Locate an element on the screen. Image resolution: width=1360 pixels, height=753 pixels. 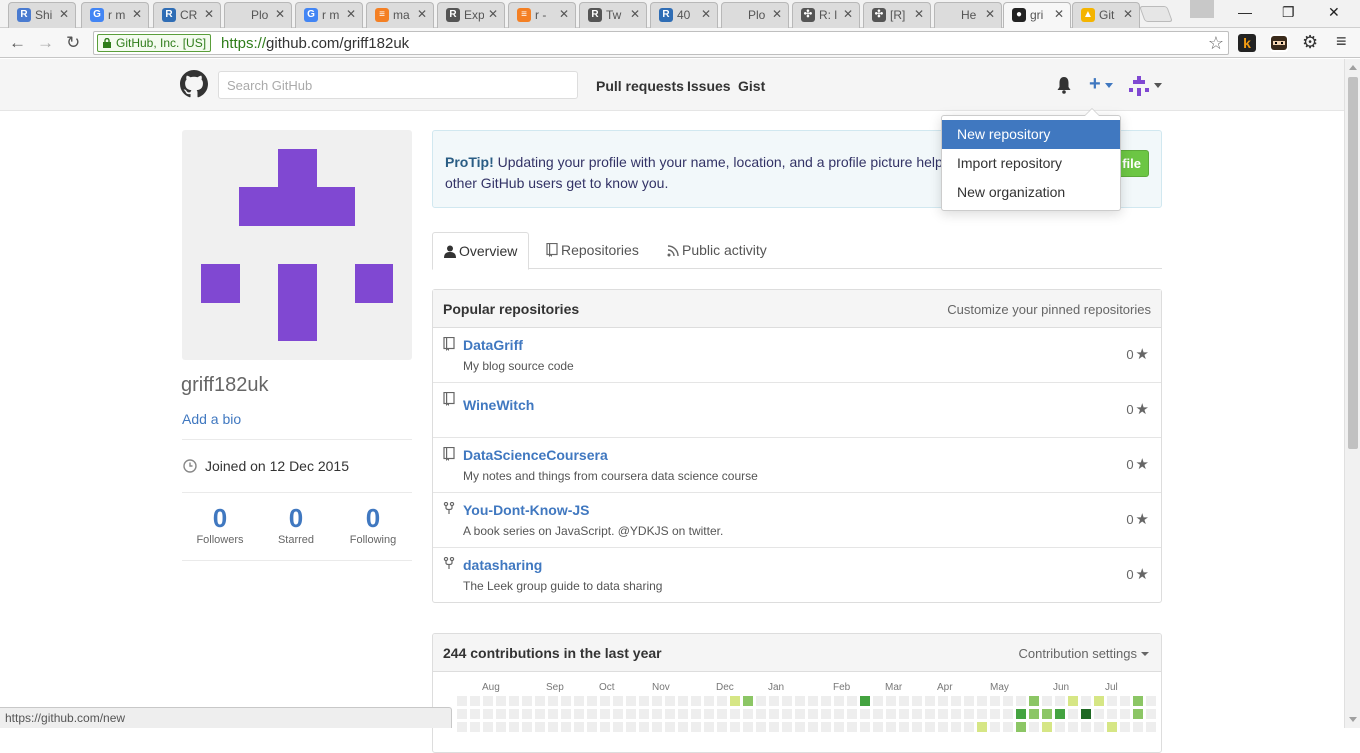
page-scrollbar is located at coordinates (1352, 393).